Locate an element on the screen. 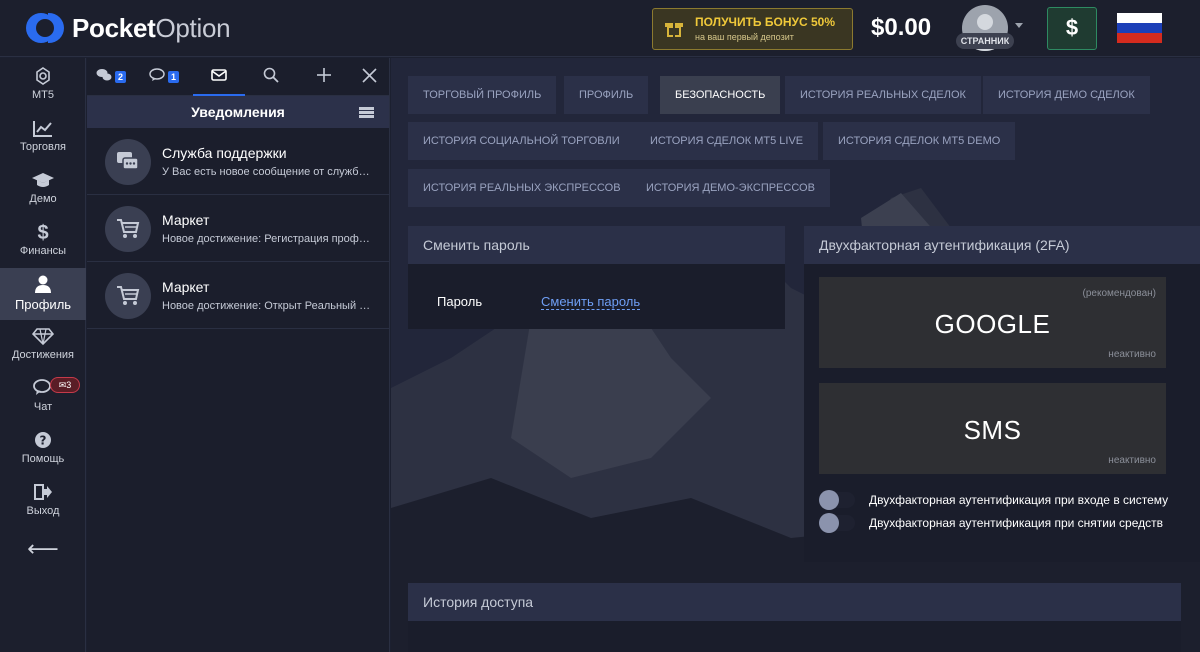 This screenshot has width=1200, height=652. sidebar-item-achievements: Достижения is located at coordinates (43, 346).